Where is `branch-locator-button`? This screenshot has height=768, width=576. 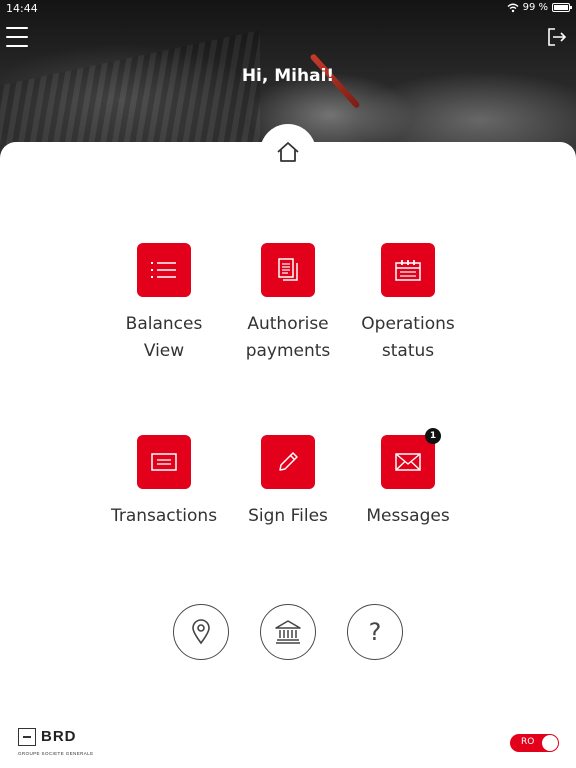
branch-locator-button is located at coordinates (201, 632).